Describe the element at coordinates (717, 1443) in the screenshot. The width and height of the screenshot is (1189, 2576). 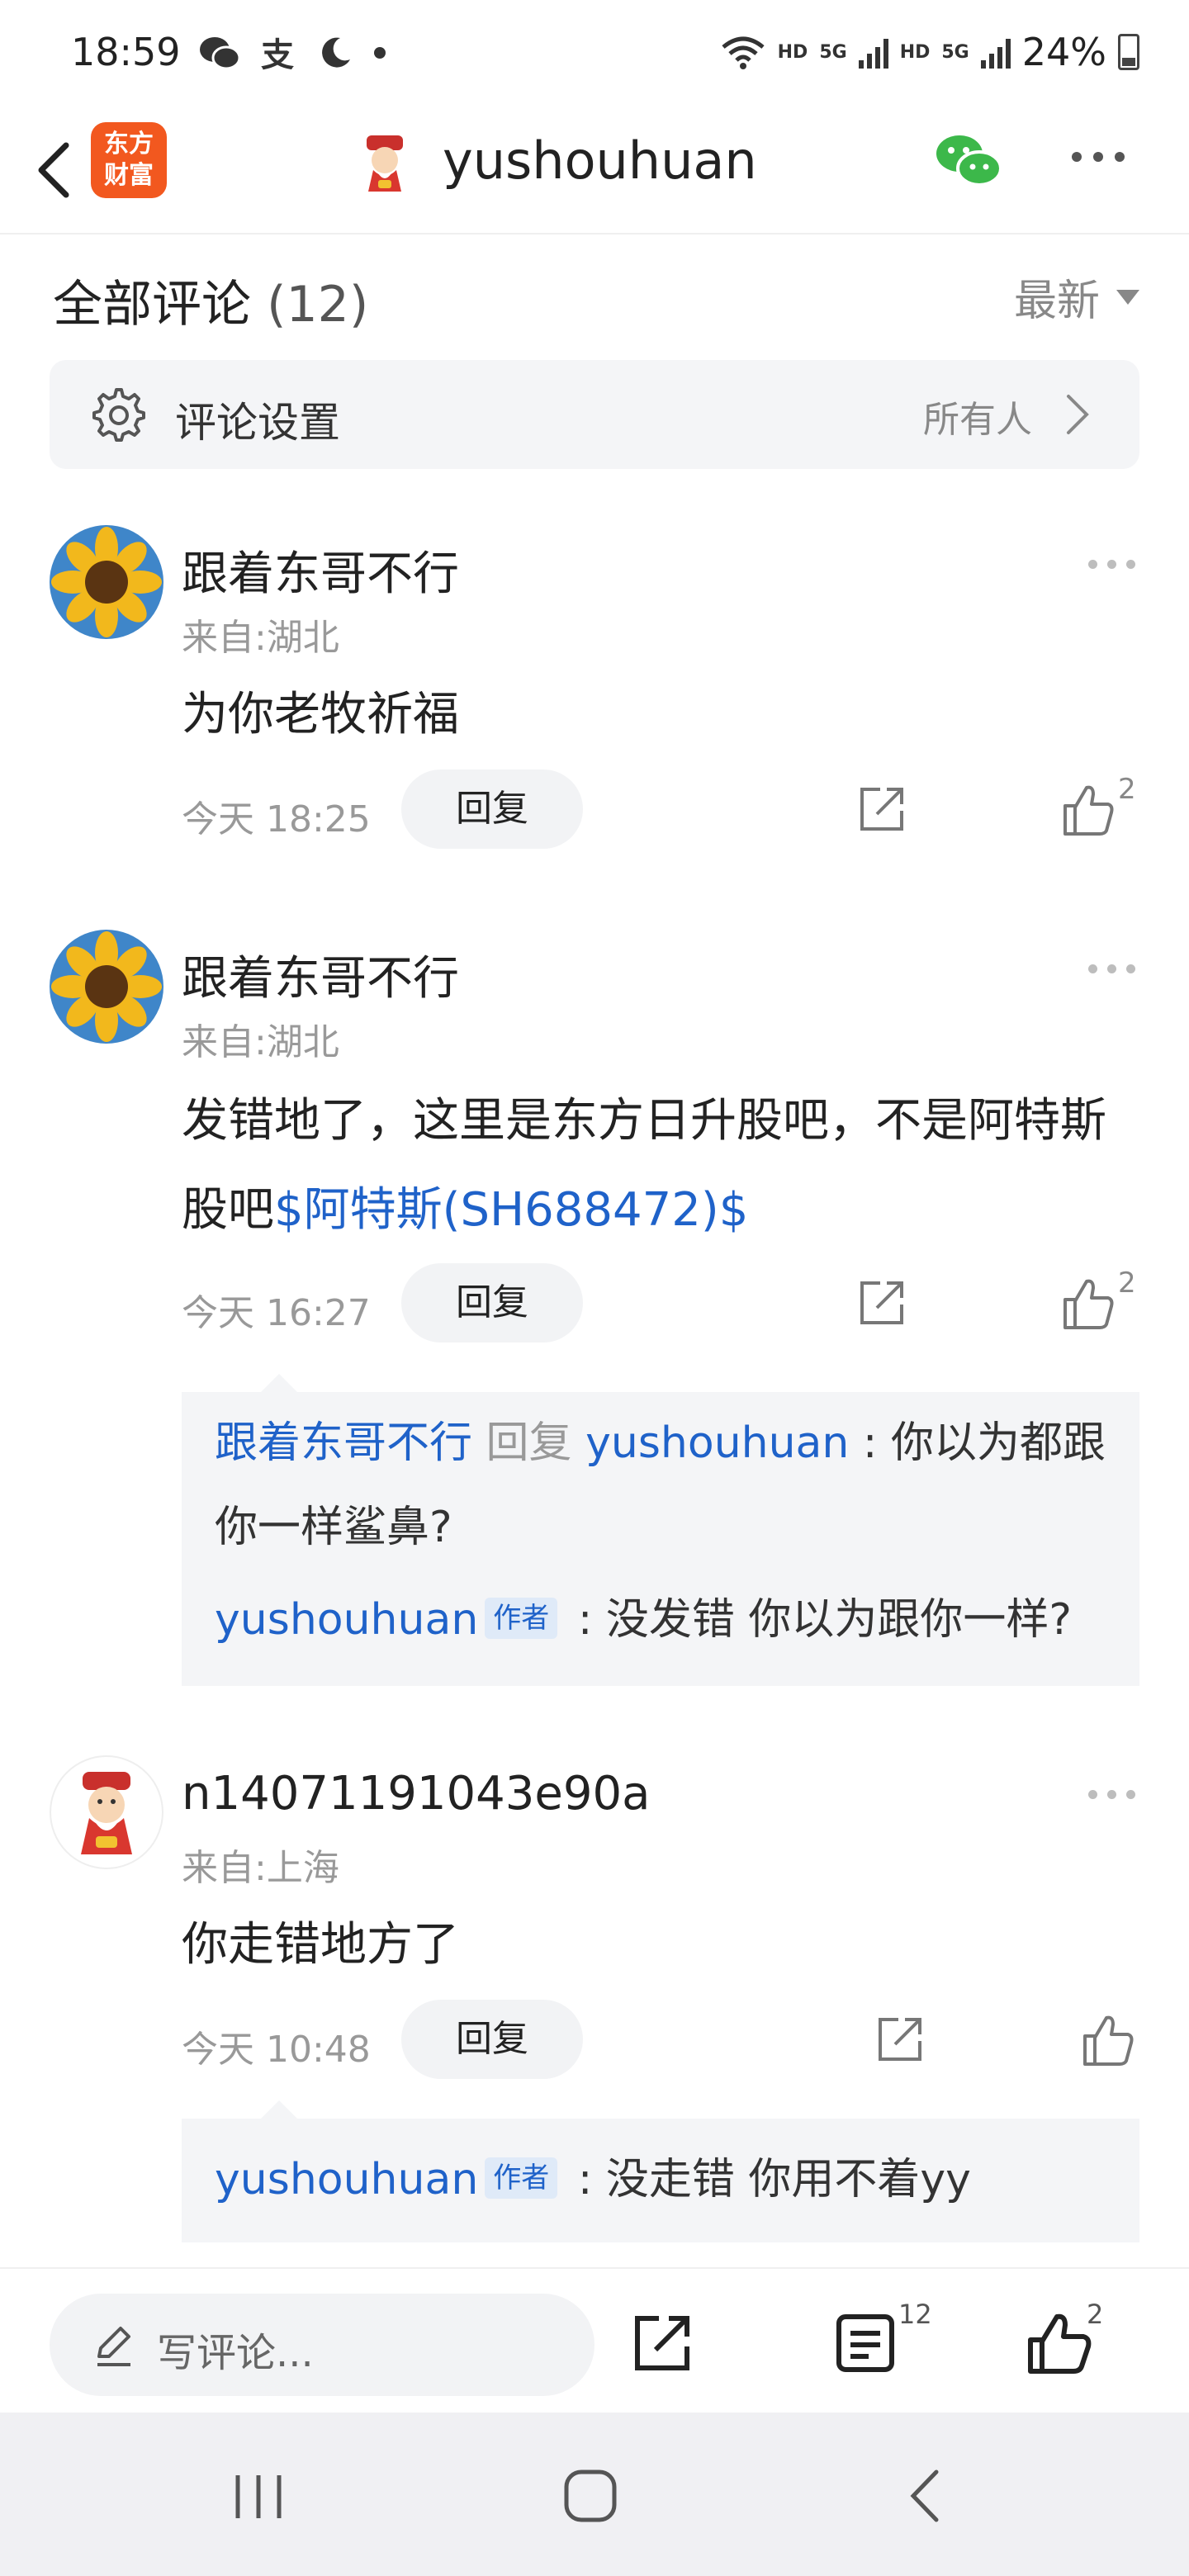
I see `reply-target: yushouhuan` at that location.